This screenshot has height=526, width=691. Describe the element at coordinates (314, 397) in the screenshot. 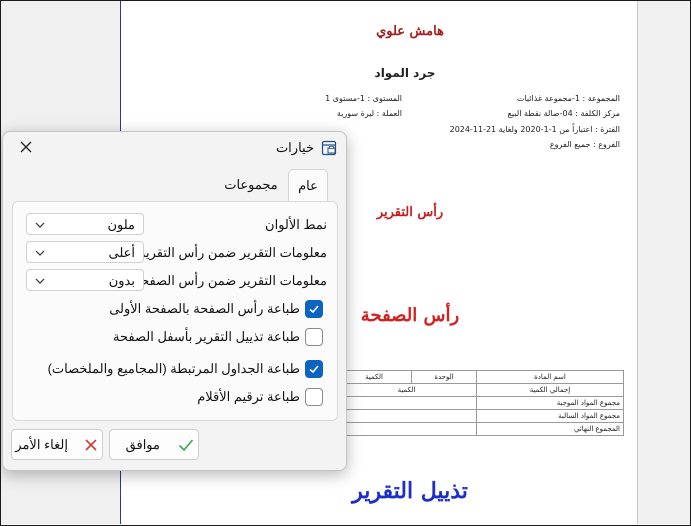

I see `print-item-numbering-checkbox` at that location.